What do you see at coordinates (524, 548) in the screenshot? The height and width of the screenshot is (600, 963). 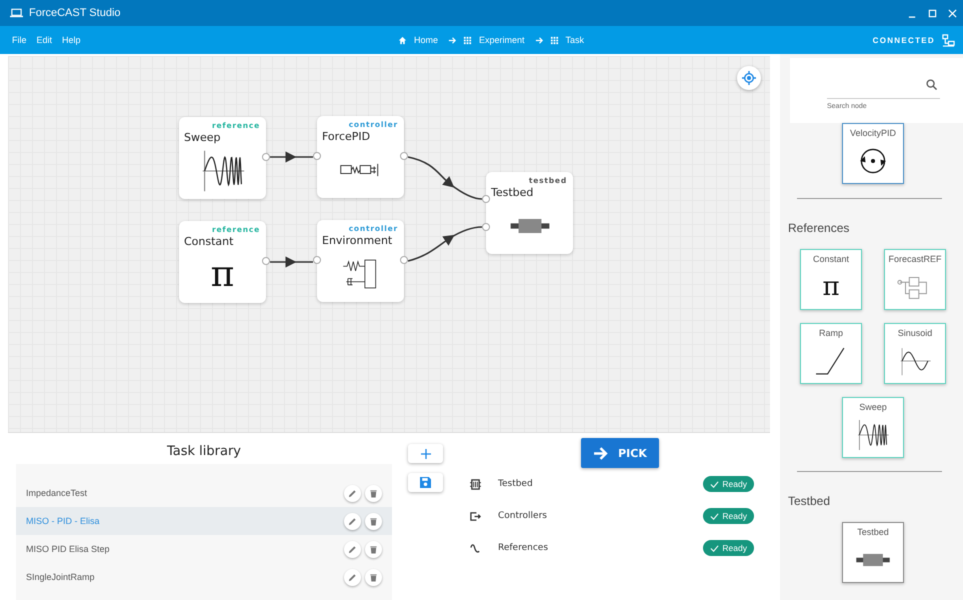 I see `status-label: References` at bounding box center [524, 548].